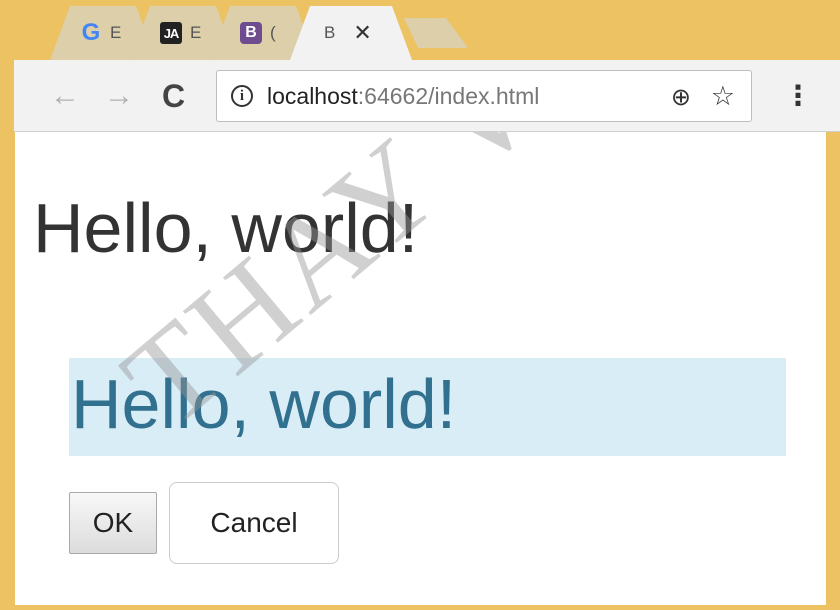 Image resolution: width=840 pixels, height=610 pixels. What do you see at coordinates (723, 96) in the screenshot?
I see `star-icon: ☆` at bounding box center [723, 96].